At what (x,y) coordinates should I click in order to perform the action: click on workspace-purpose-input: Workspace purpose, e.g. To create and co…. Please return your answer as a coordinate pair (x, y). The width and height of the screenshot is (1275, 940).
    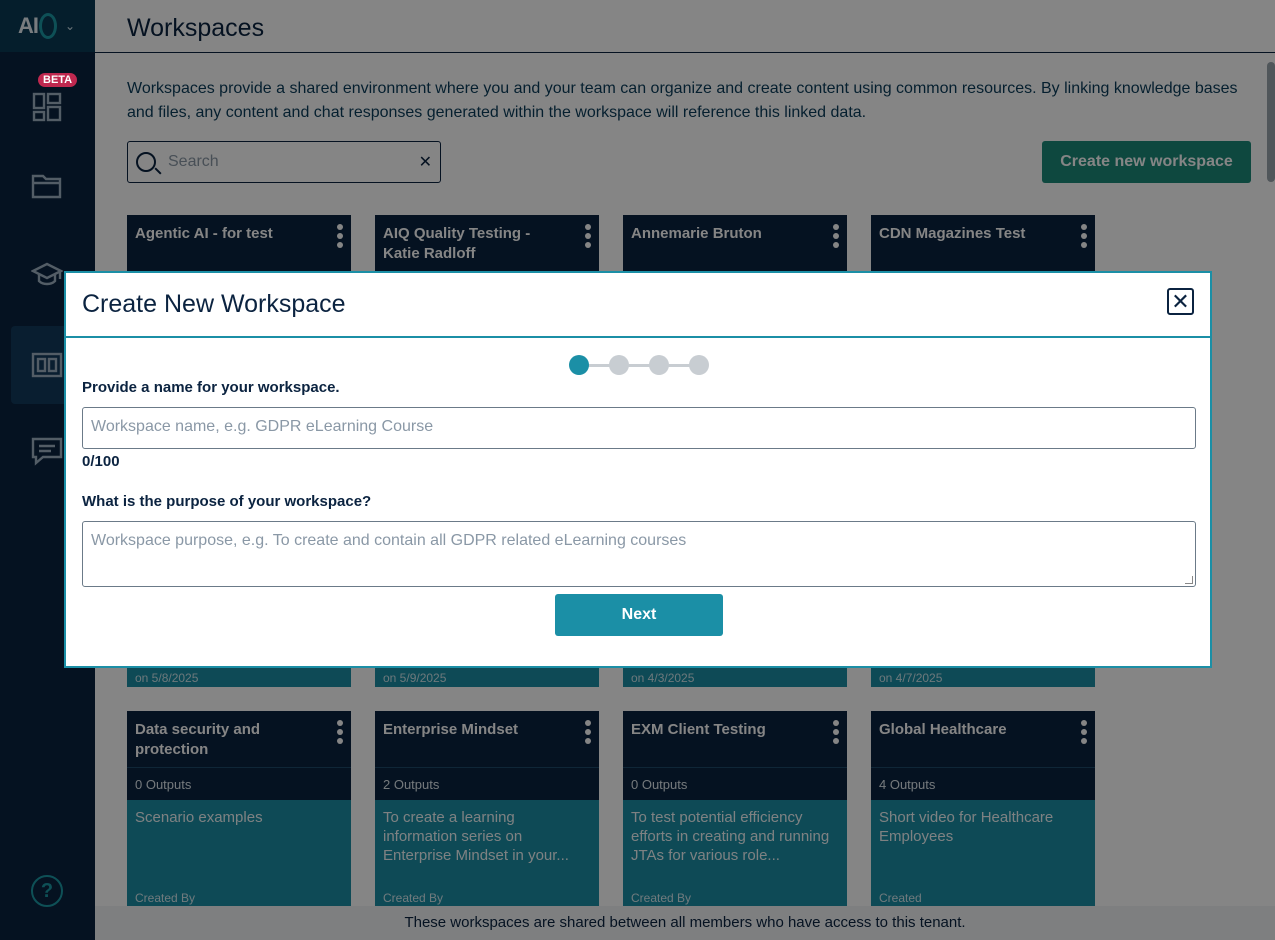
    Looking at the image, I should click on (639, 554).